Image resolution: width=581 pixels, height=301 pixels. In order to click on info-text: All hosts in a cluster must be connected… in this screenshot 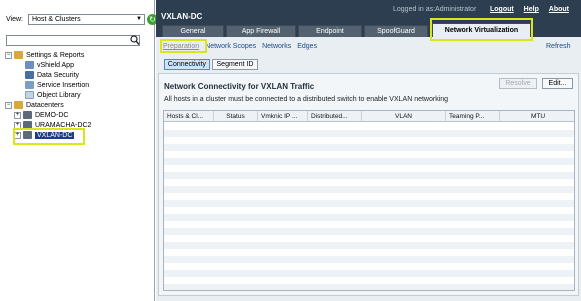, I will do `click(306, 99)`.